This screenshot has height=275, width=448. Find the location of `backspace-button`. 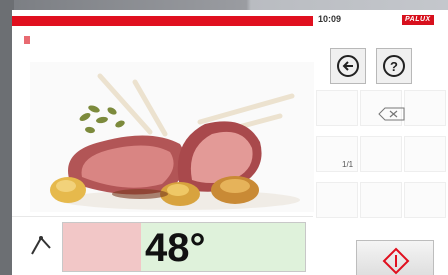

backspace-button is located at coordinates (392, 114).